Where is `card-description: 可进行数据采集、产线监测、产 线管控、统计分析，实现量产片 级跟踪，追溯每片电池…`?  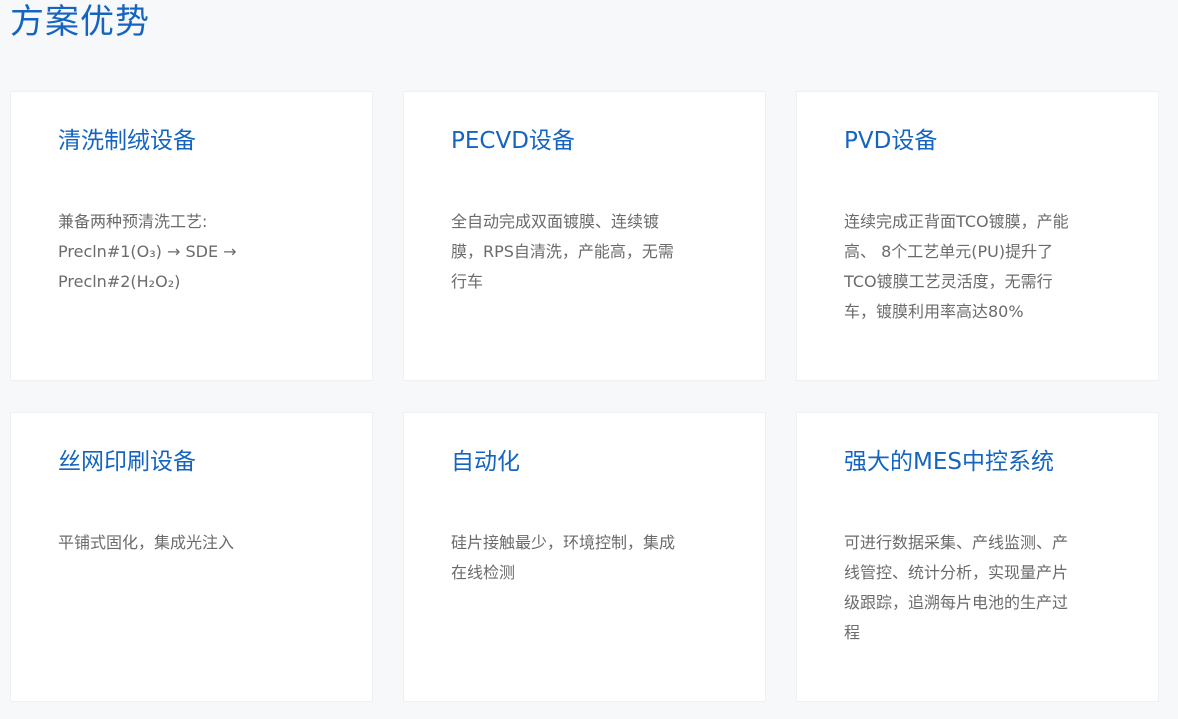
card-description: 可进行数据采集、产线监测、产 线管控、统计分析，实现量产片 级跟踪，追溯每片电池… is located at coordinates (972, 588).